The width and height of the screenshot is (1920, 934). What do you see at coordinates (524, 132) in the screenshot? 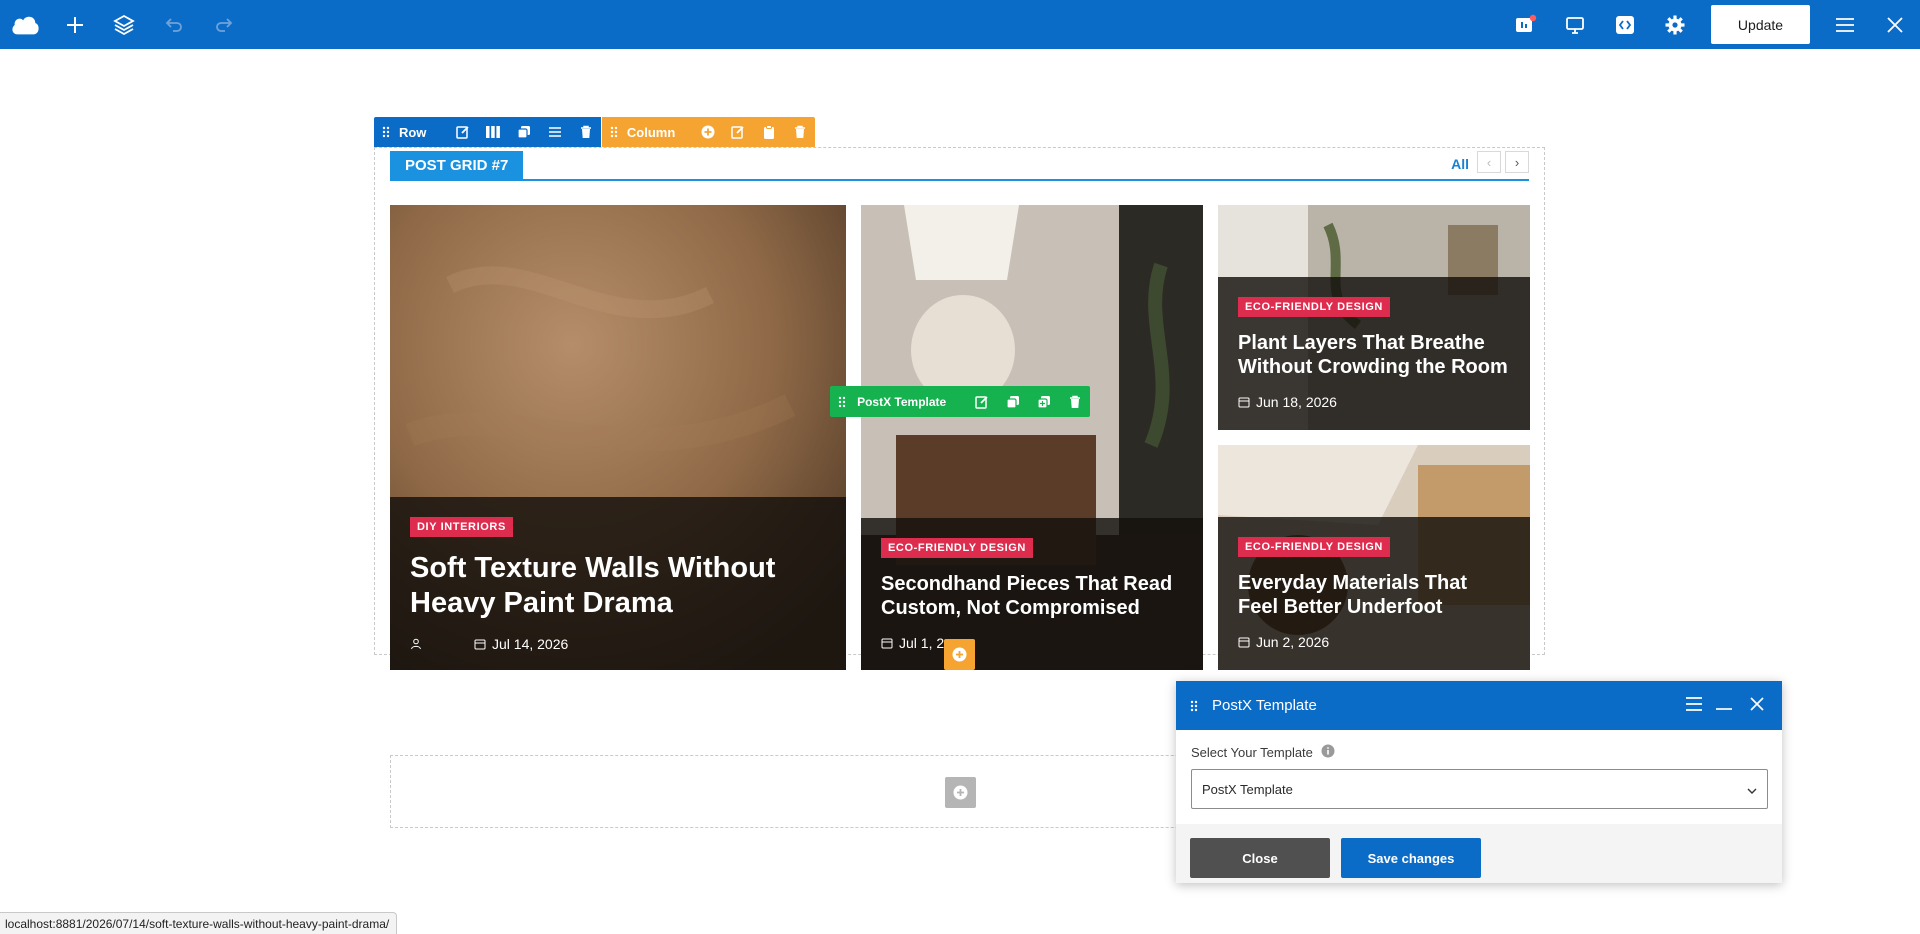
I see `row-duplicate-icon` at bounding box center [524, 132].